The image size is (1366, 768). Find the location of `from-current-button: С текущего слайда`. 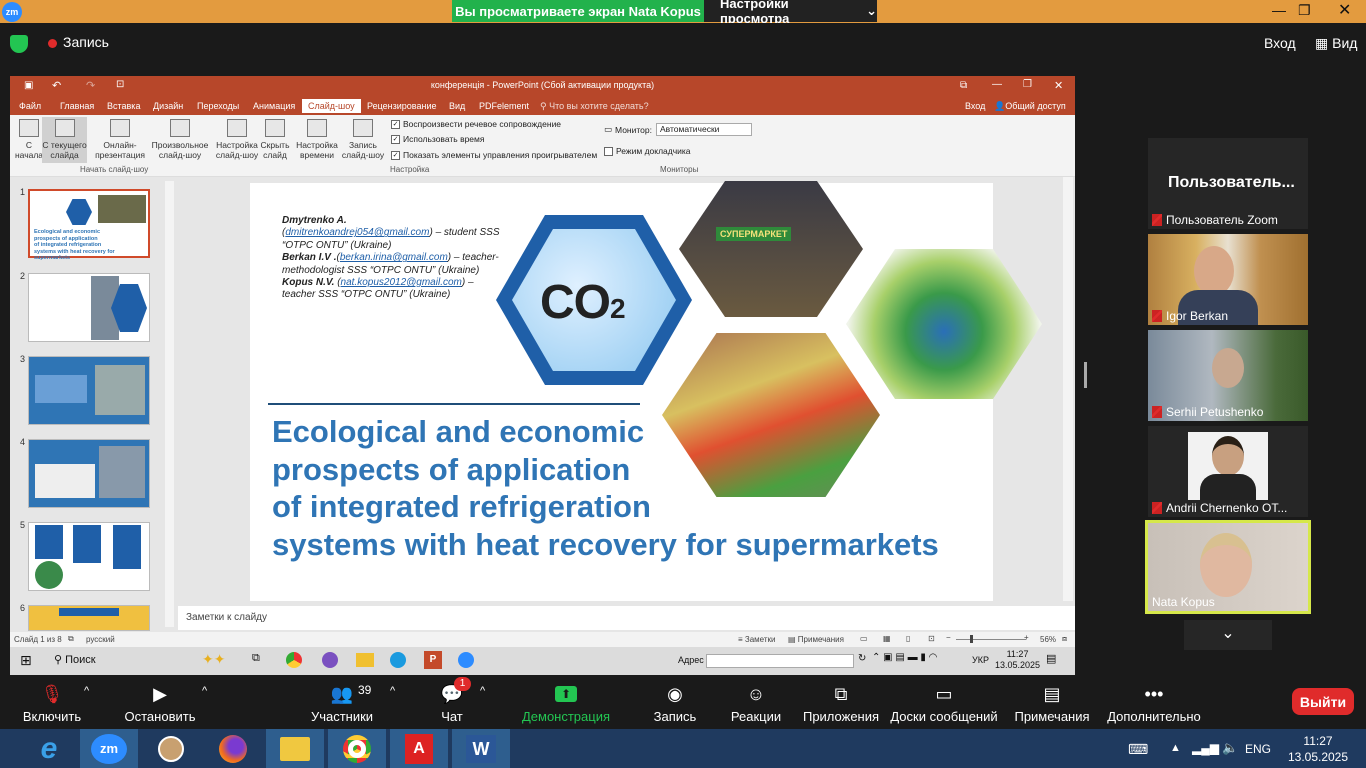

from-current-button: С текущего слайда is located at coordinates (64, 140).